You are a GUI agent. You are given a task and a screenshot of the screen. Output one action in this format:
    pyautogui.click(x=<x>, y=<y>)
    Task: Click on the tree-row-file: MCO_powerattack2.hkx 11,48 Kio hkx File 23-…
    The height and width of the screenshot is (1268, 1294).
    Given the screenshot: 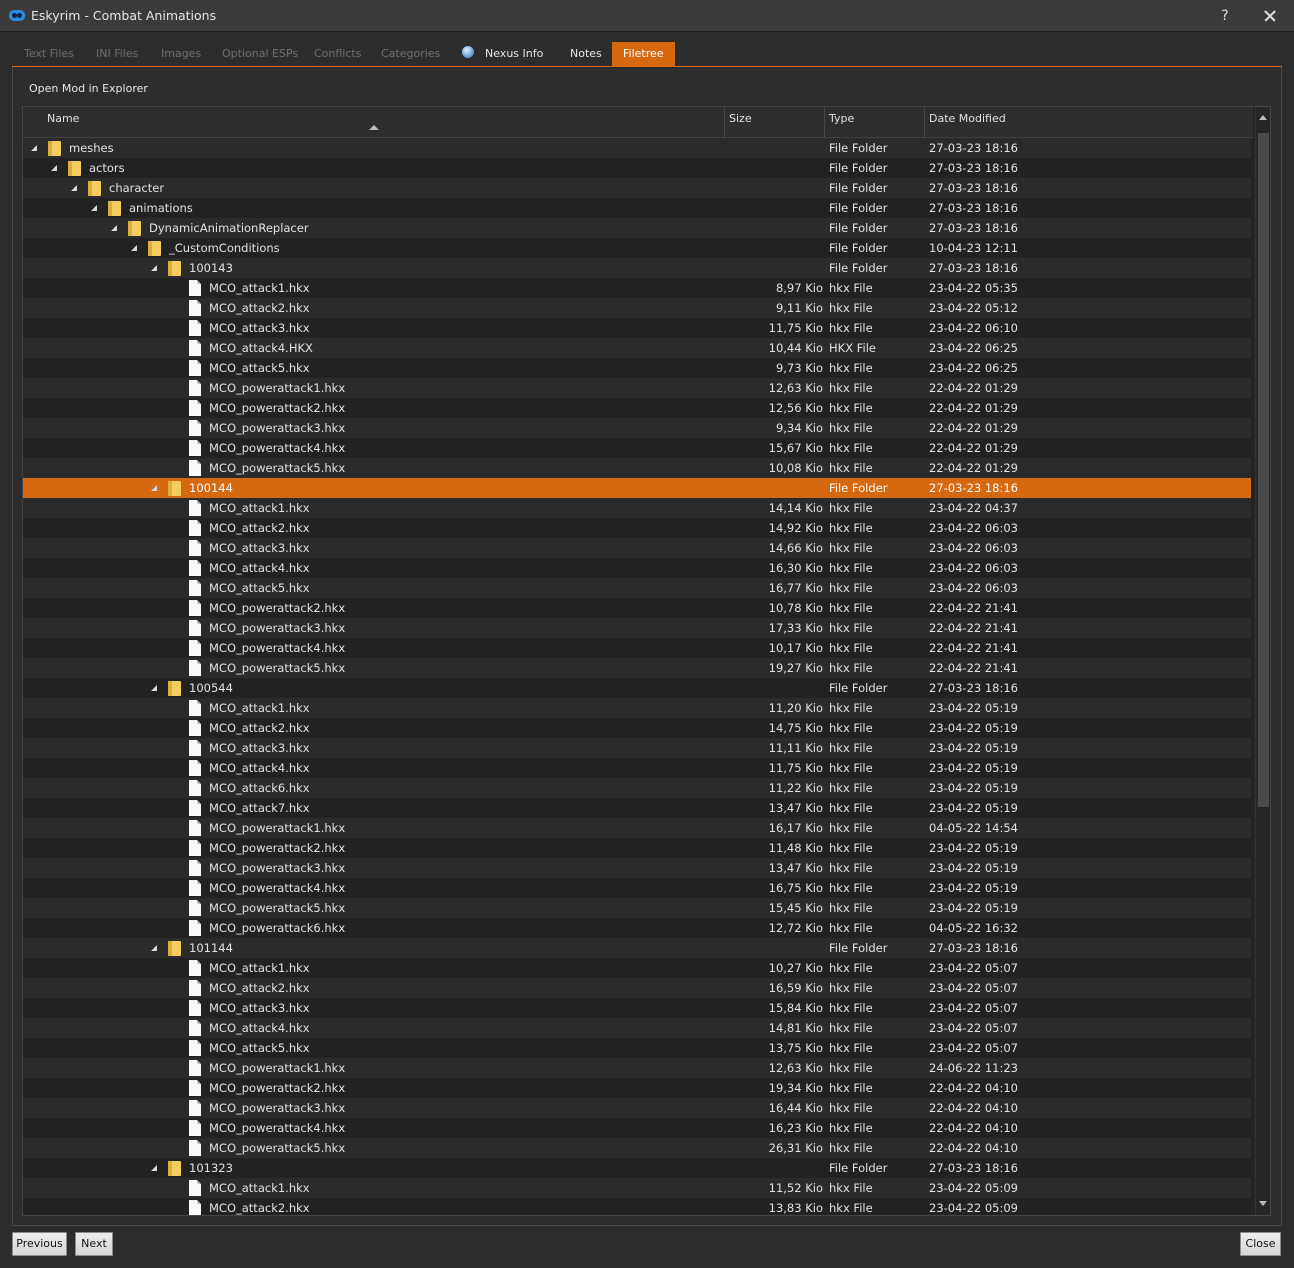 What is the action you would take?
    pyautogui.click(x=637, y=848)
    